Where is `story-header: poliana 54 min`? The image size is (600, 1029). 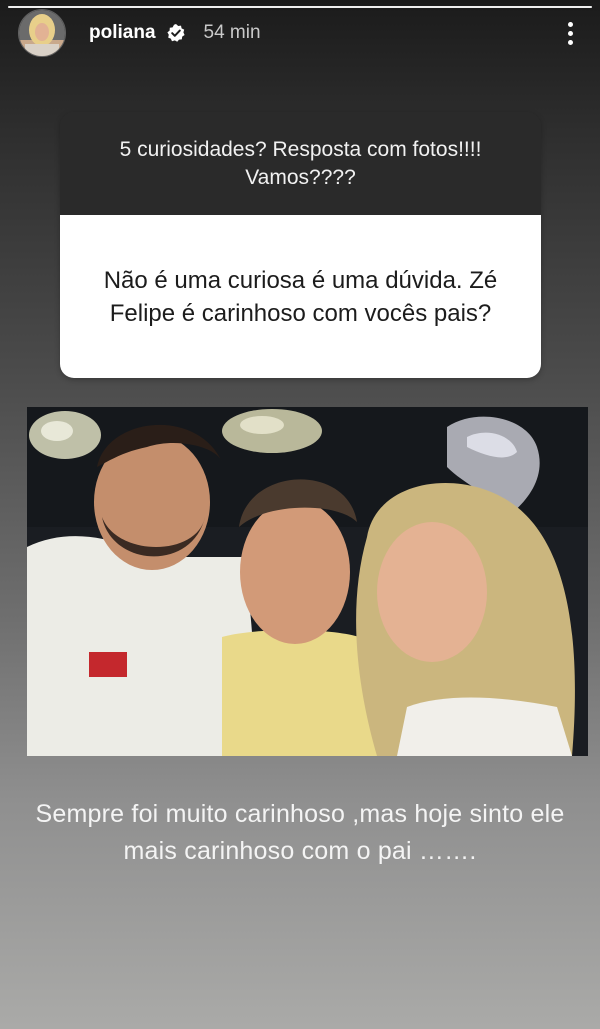 story-header: poliana 54 min is located at coordinates (300, 33).